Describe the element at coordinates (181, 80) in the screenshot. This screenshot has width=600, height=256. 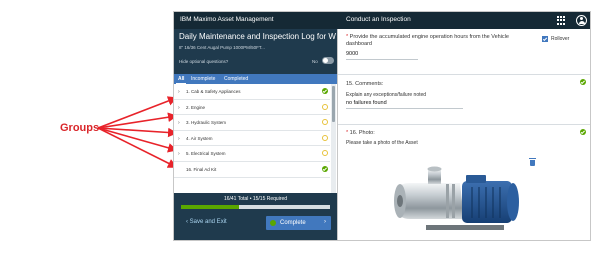
I see `tab-all: All` at that location.